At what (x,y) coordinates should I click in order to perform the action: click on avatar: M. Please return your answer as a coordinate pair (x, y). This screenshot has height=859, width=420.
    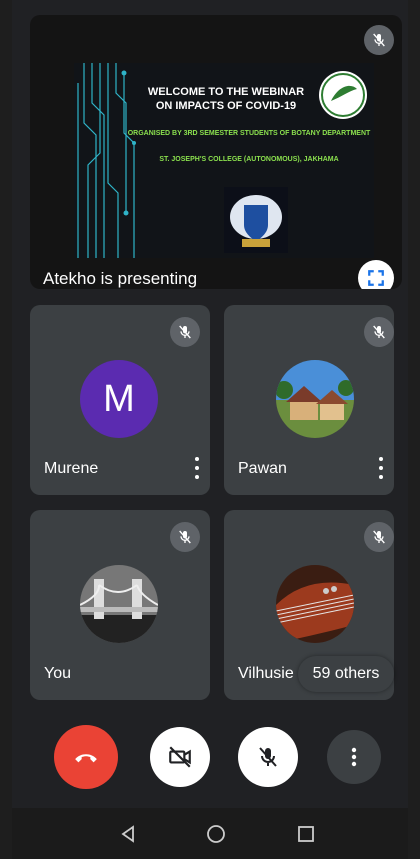
    Looking at the image, I should click on (119, 399).